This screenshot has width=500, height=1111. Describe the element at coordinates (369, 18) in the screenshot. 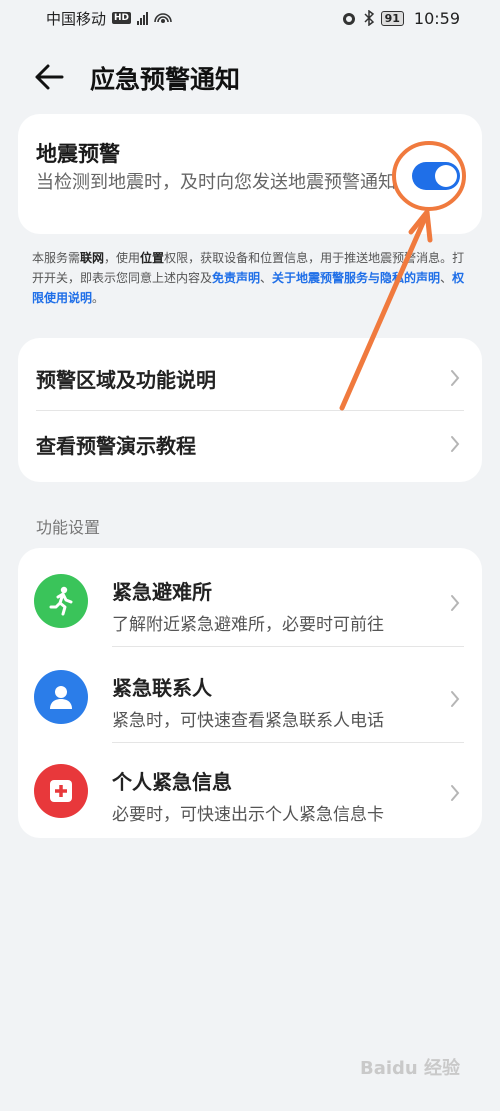

I see `bluetooth-icon` at that location.